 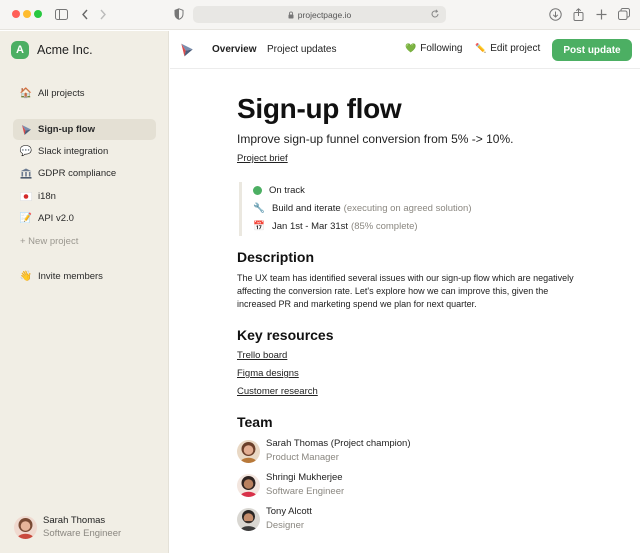 I want to click on member-role: Product Manager, so click(x=302, y=457).